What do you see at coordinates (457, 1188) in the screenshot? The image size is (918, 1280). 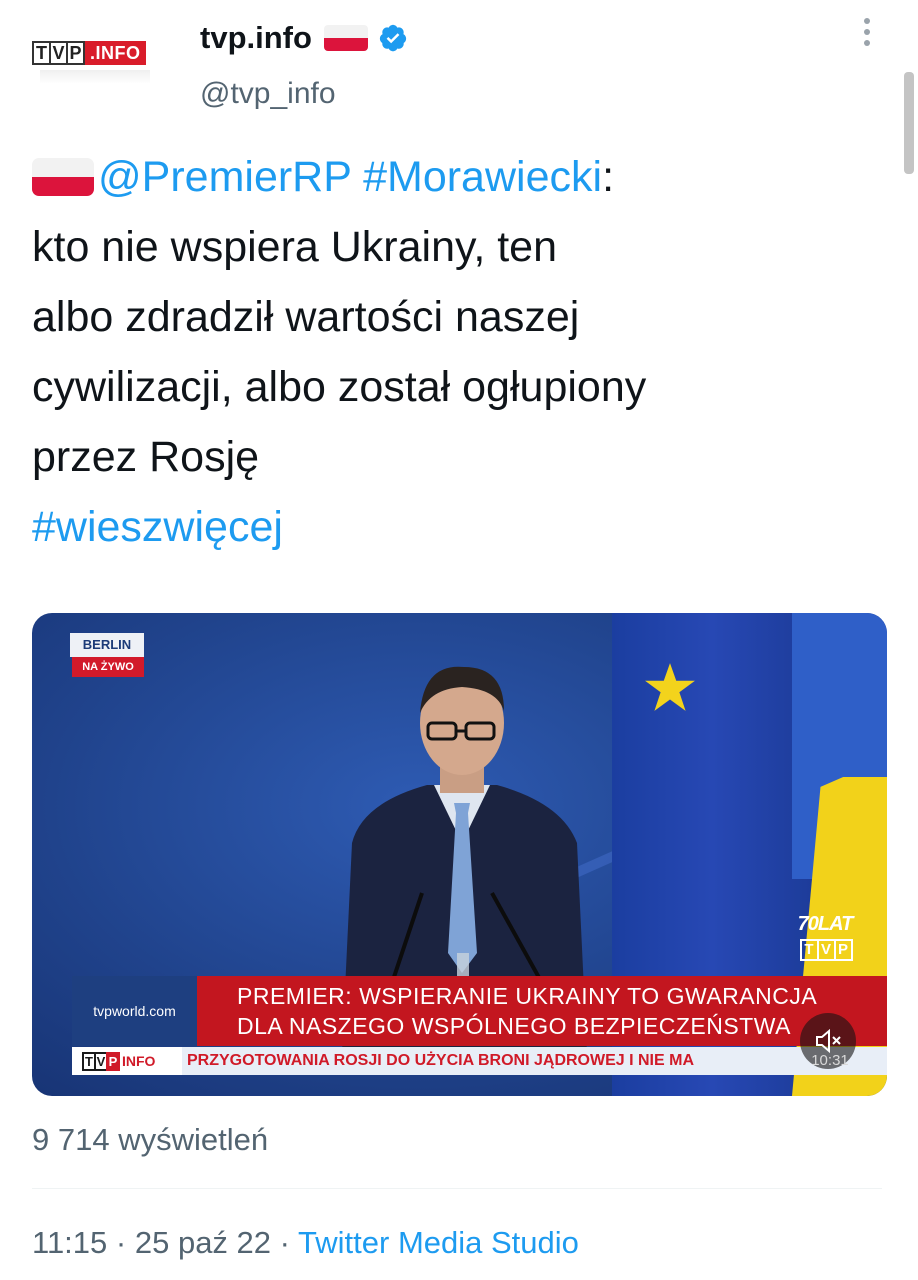 I see `divider` at bounding box center [457, 1188].